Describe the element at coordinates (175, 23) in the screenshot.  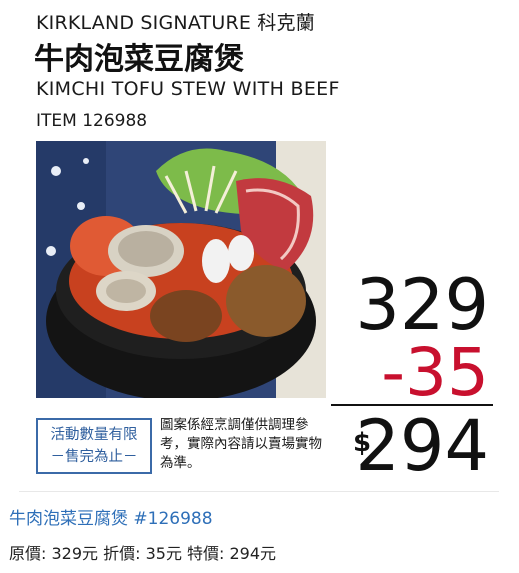
I see `brand-name: KIRKLAND SIGNATURE 科克蘭` at that location.